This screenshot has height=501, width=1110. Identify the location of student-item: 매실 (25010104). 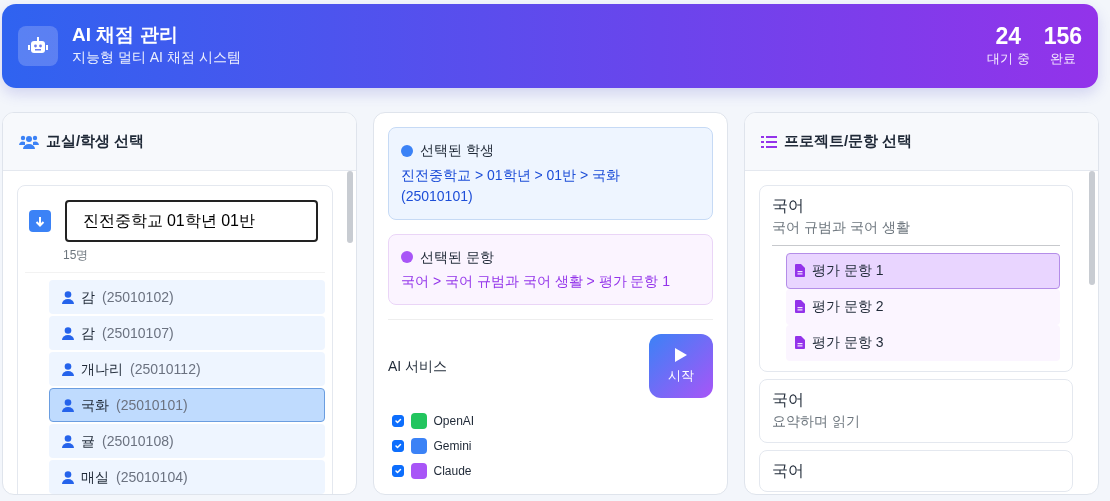
(187, 477).